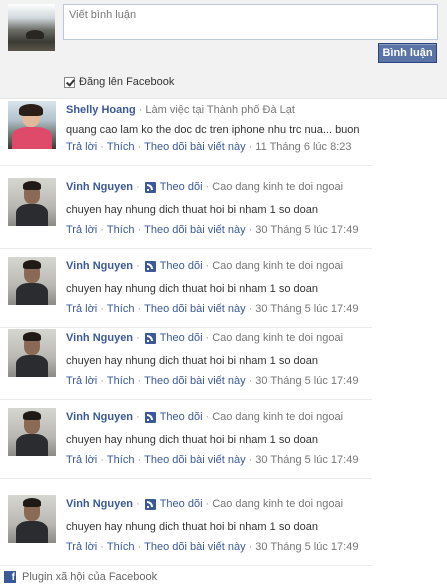 This screenshot has width=447, height=587. I want to click on post-to-facebook-checkbox, so click(69, 82).